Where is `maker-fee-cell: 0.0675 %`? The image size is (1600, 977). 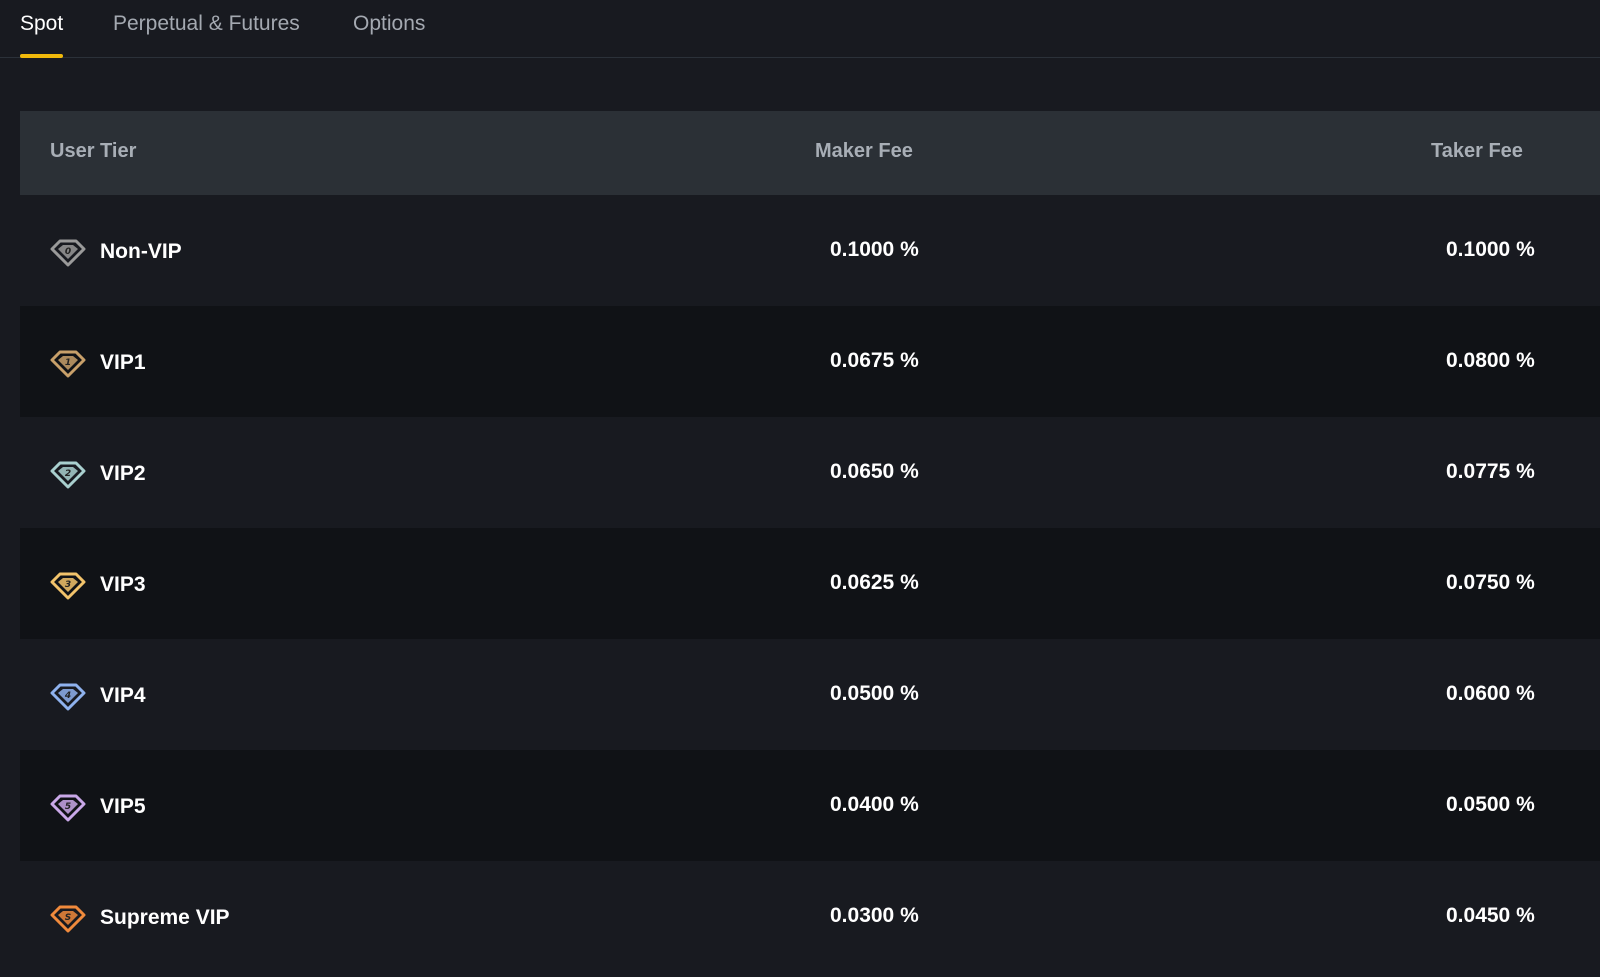 maker-fee-cell: 0.0675 % is located at coordinates (874, 360).